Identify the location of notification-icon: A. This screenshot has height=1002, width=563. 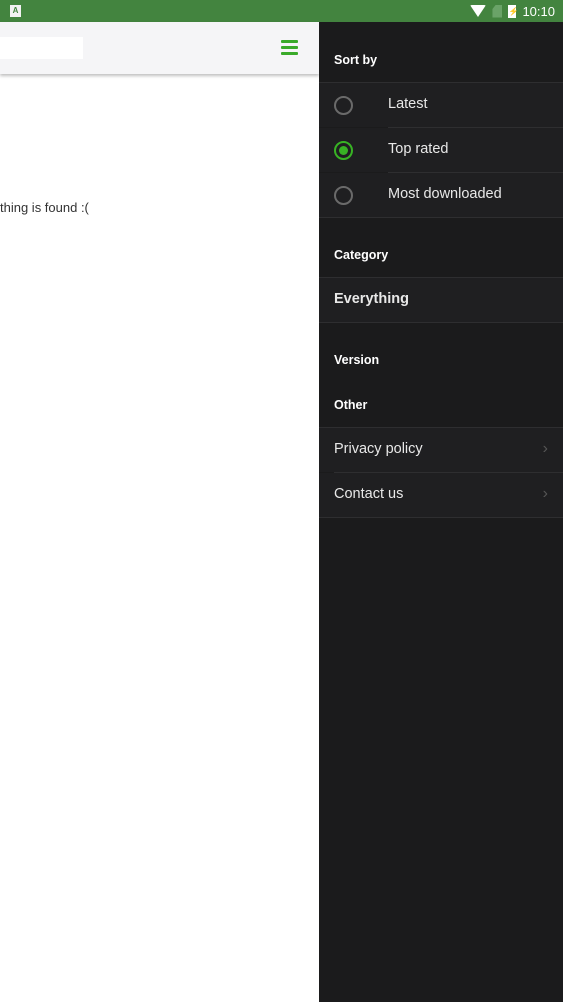
(15, 11).